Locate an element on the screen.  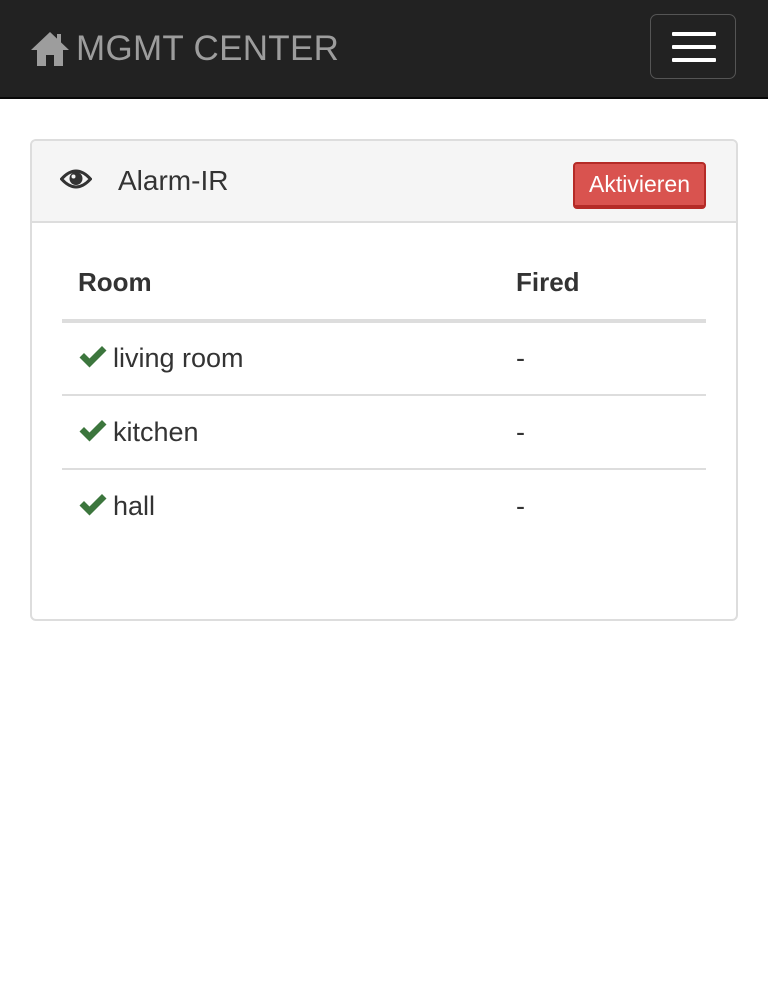
panel-heading: Alarm-IR Aktivieren is located at coordinates (384, 182).